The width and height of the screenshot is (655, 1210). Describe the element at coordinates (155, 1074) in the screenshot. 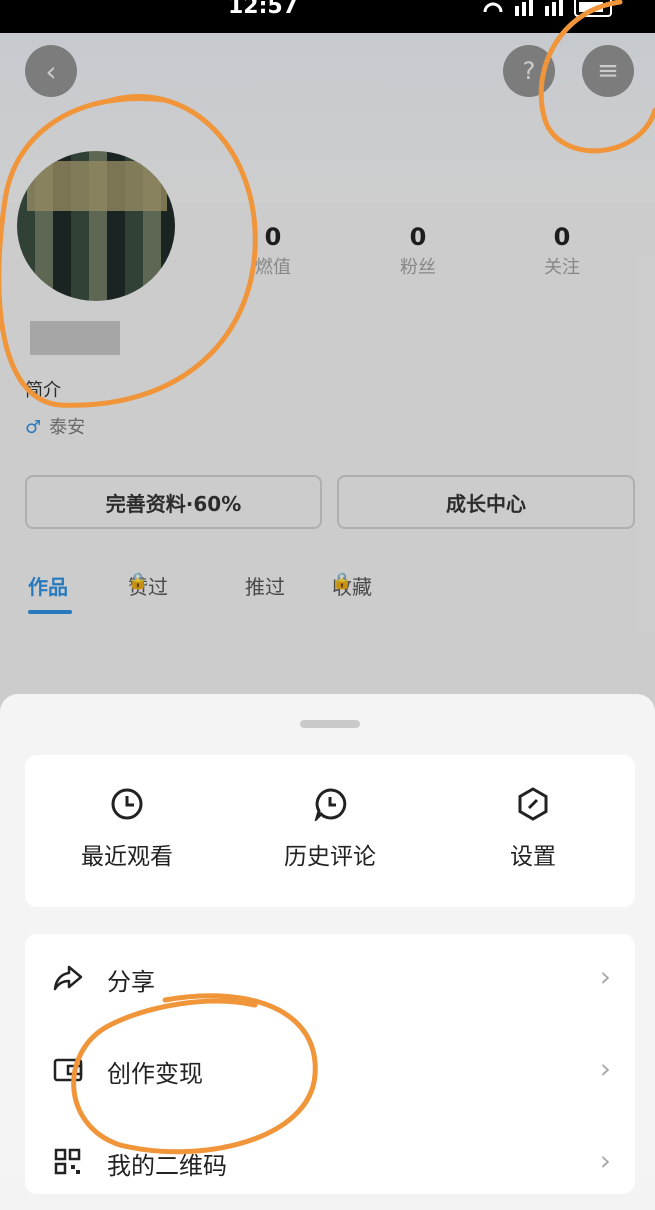

I see `menu-item-label: 创作变现` at that location.